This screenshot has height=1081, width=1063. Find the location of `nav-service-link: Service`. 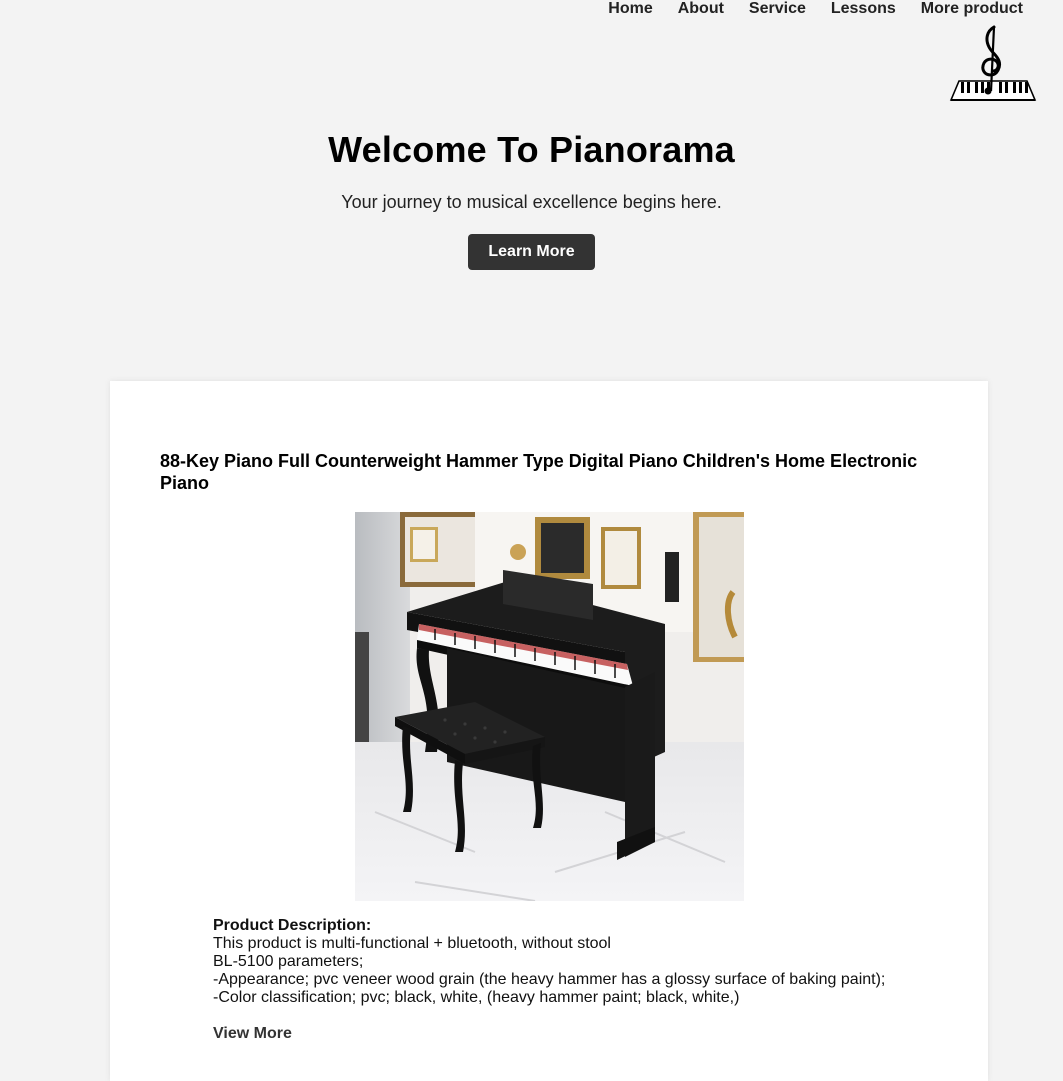

nav-service-link: Service is located at coordinates (777, 10).